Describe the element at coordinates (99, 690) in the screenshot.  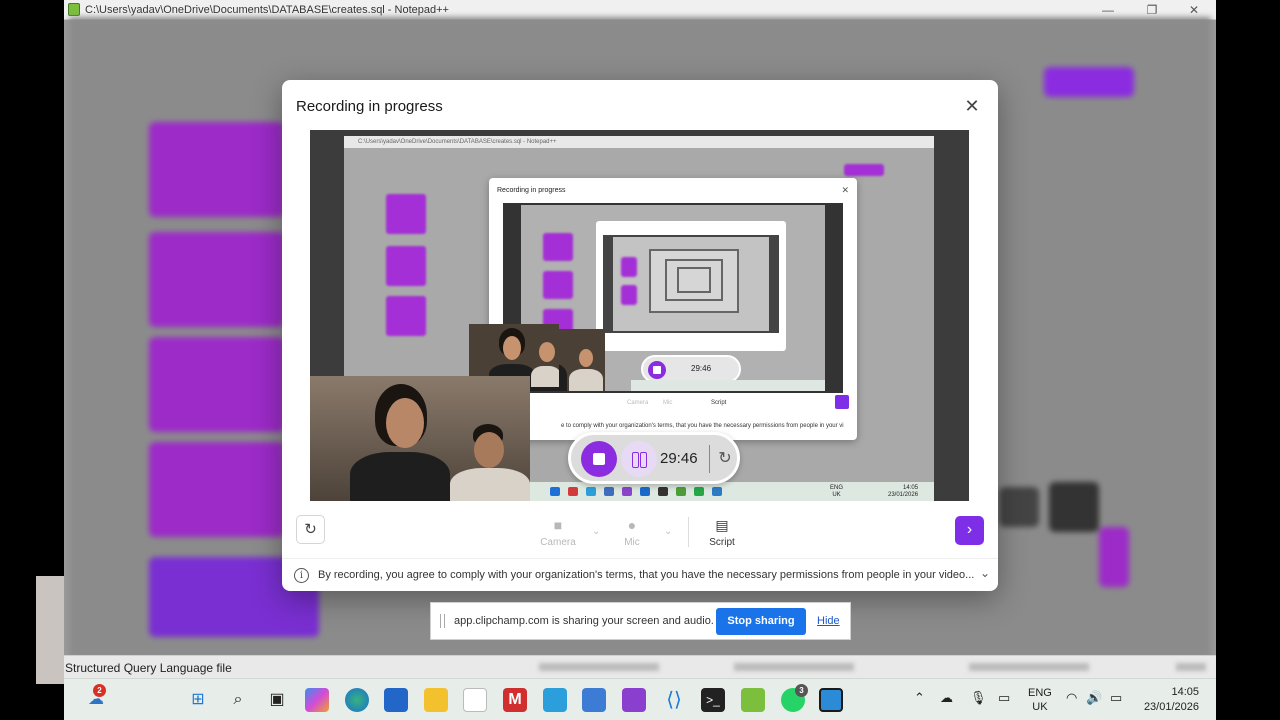
I see `notification-badge: 2` at that location.